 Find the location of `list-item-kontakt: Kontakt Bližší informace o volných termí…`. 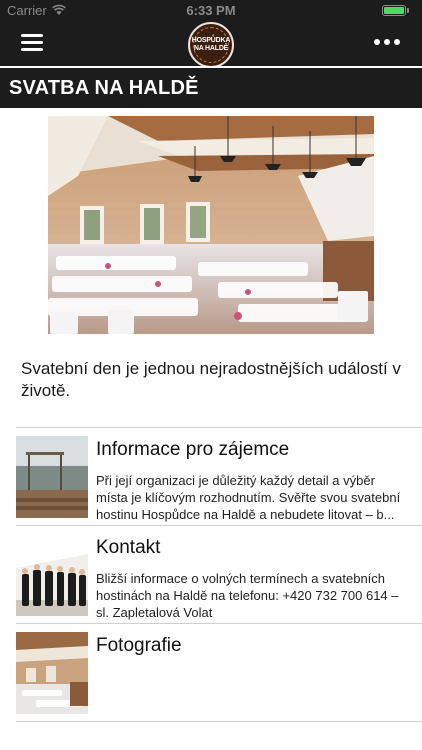

list-item-kontakt: Kontakt Bližší informace o volných termí… is located at coordinates (219, 574).